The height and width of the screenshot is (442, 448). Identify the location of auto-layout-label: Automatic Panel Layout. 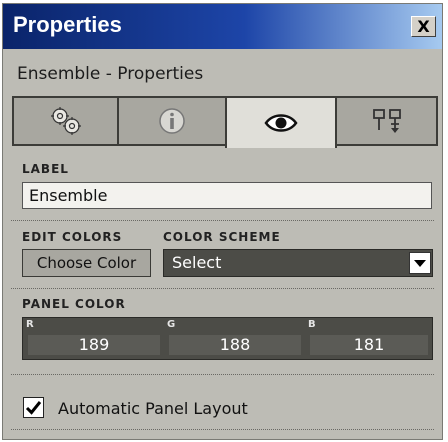
(153, 408).